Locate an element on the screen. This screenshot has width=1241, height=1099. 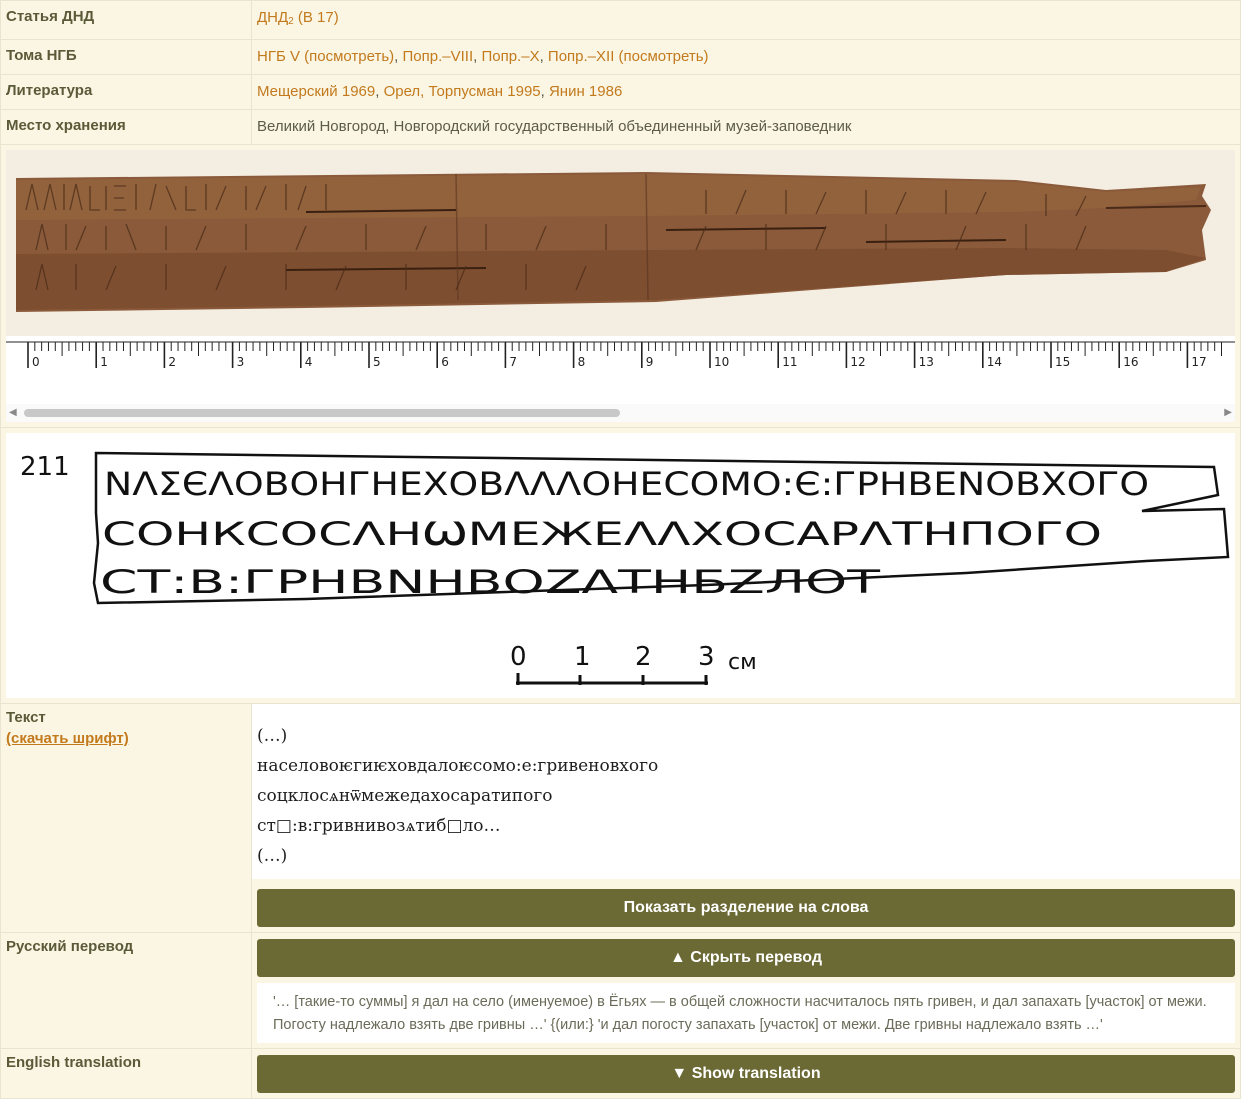
ruler-label: 16 is located at coordinates (1130, 362).